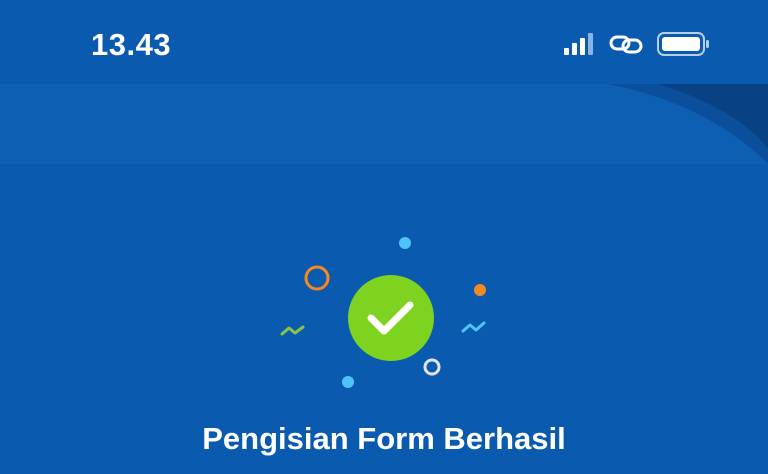 The image size is (768, 474). I want to click on result-title: Pengisian Form Berhasil, so click(384, 438).